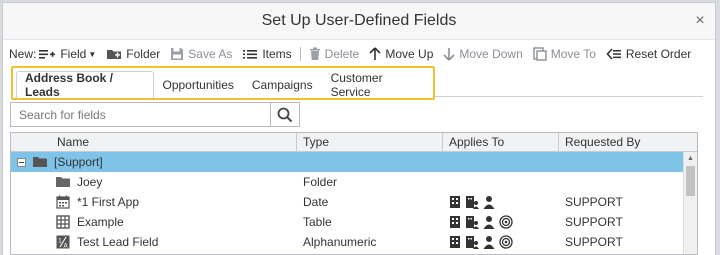 The image size is (720, 255). Describe the element at coordinates (73, 54) in the screenshot. I see `new-field-label: Field` at that location.